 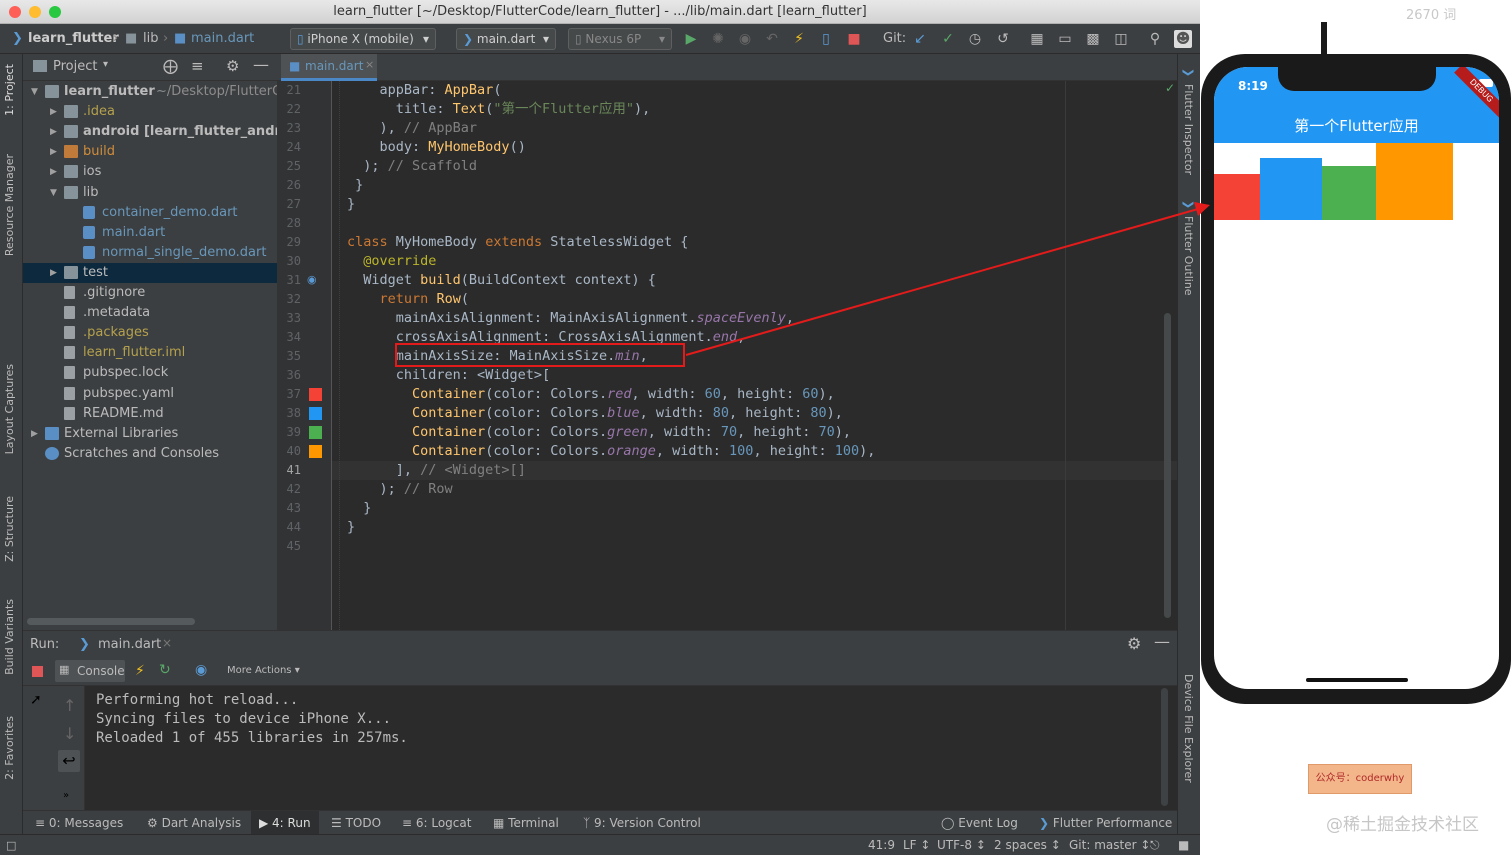 I want to click on tree-item: container_demo.dart, so click(x=150, y=213).